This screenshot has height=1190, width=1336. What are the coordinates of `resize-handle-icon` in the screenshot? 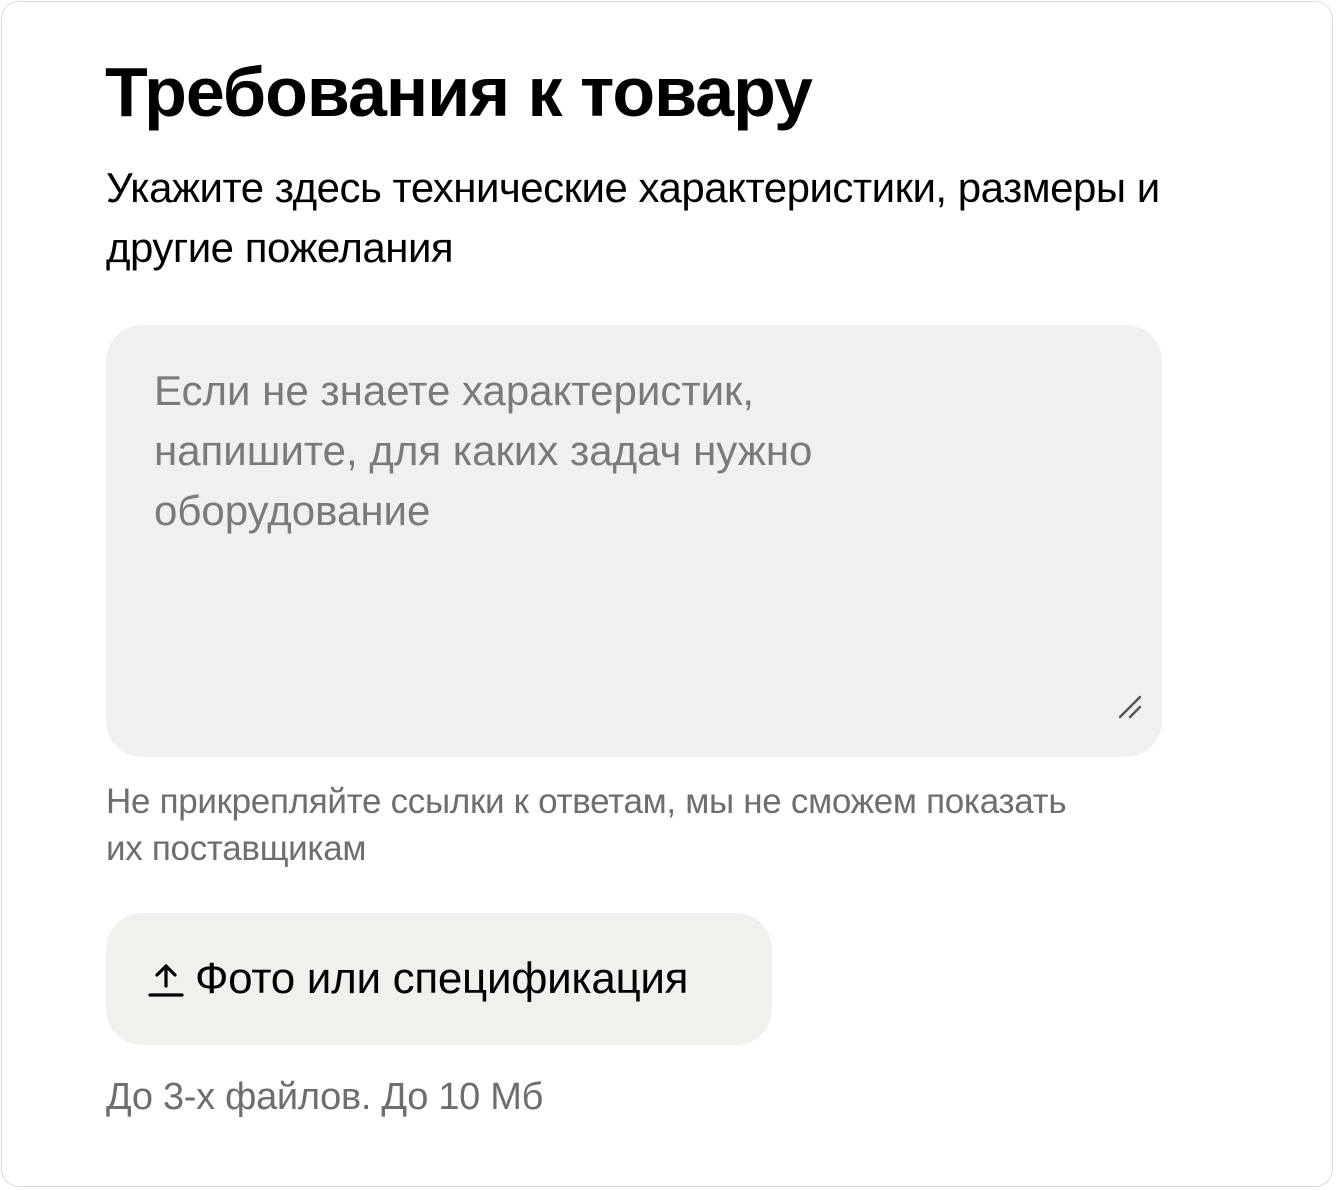 It's located at (1131, 706).